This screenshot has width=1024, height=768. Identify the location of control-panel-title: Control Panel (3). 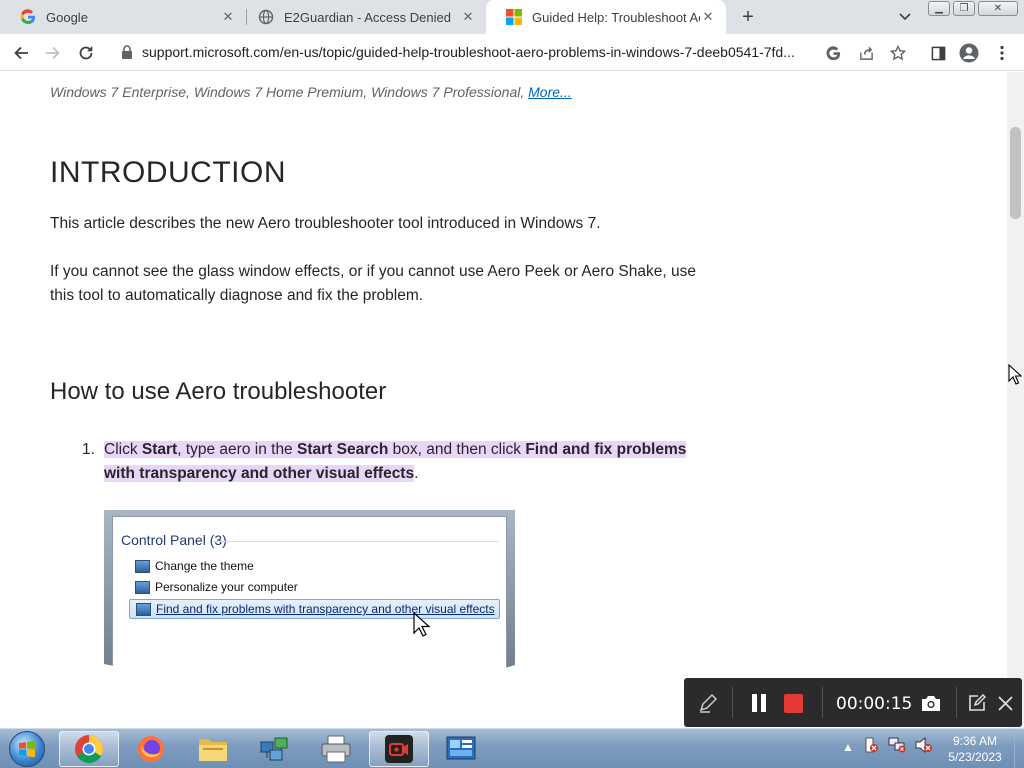
(174, 540).